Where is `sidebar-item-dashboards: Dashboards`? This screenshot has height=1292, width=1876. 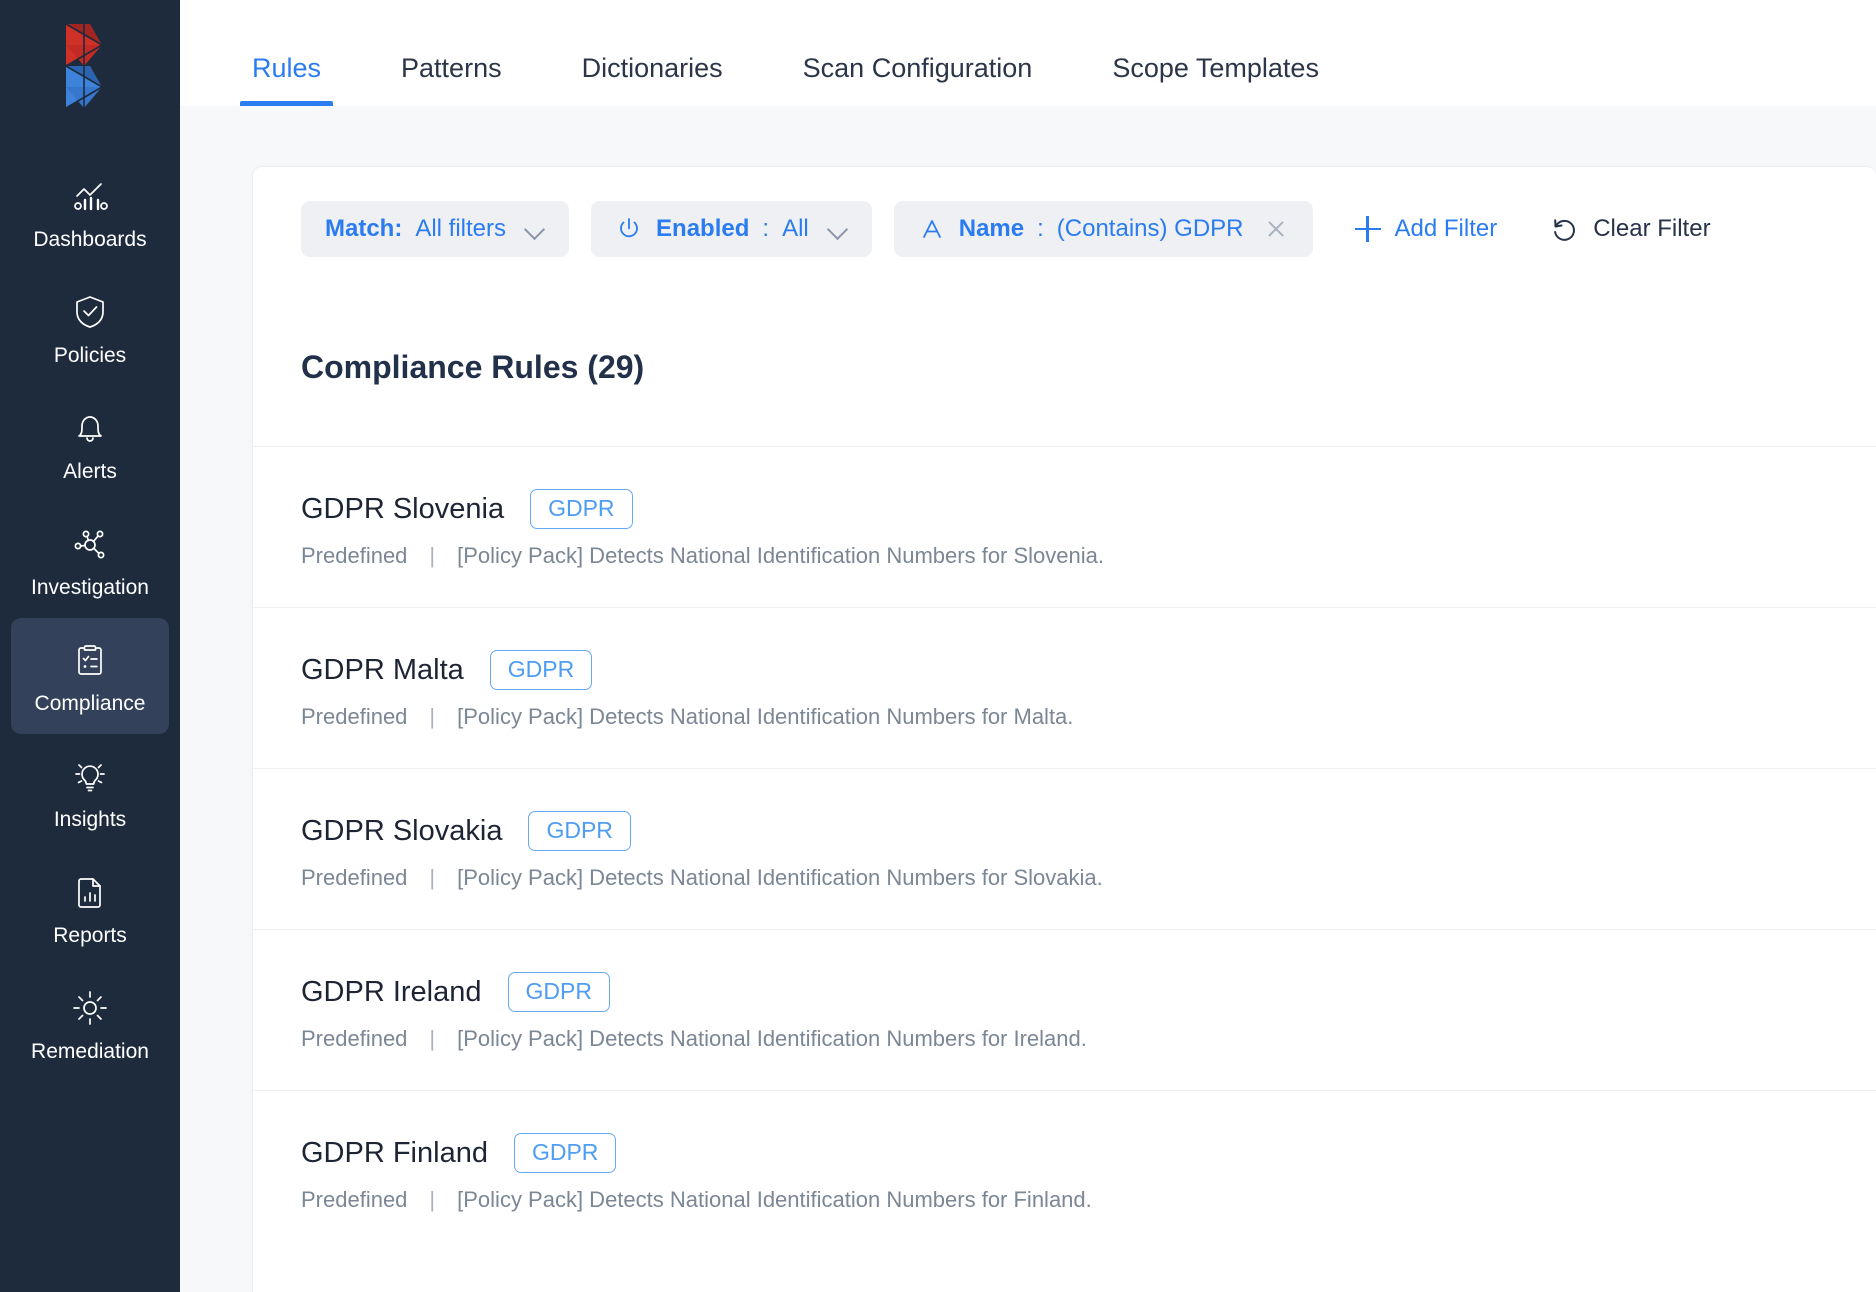 sidebar-item-dashboards: Dashboards is located at coordinates (90, 212).